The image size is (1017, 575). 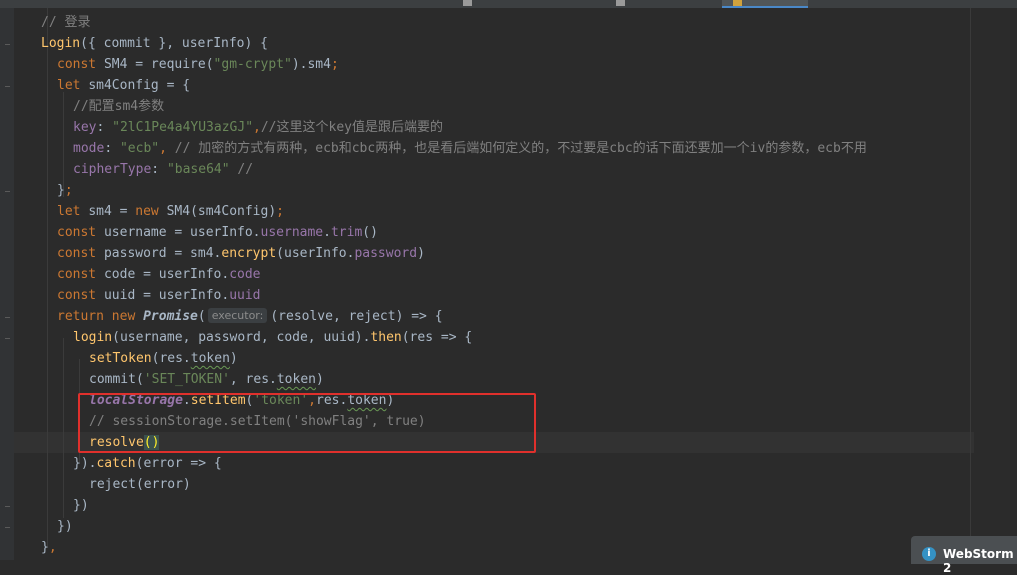 I want to click on code-line: };, so click(x=65, y=190).